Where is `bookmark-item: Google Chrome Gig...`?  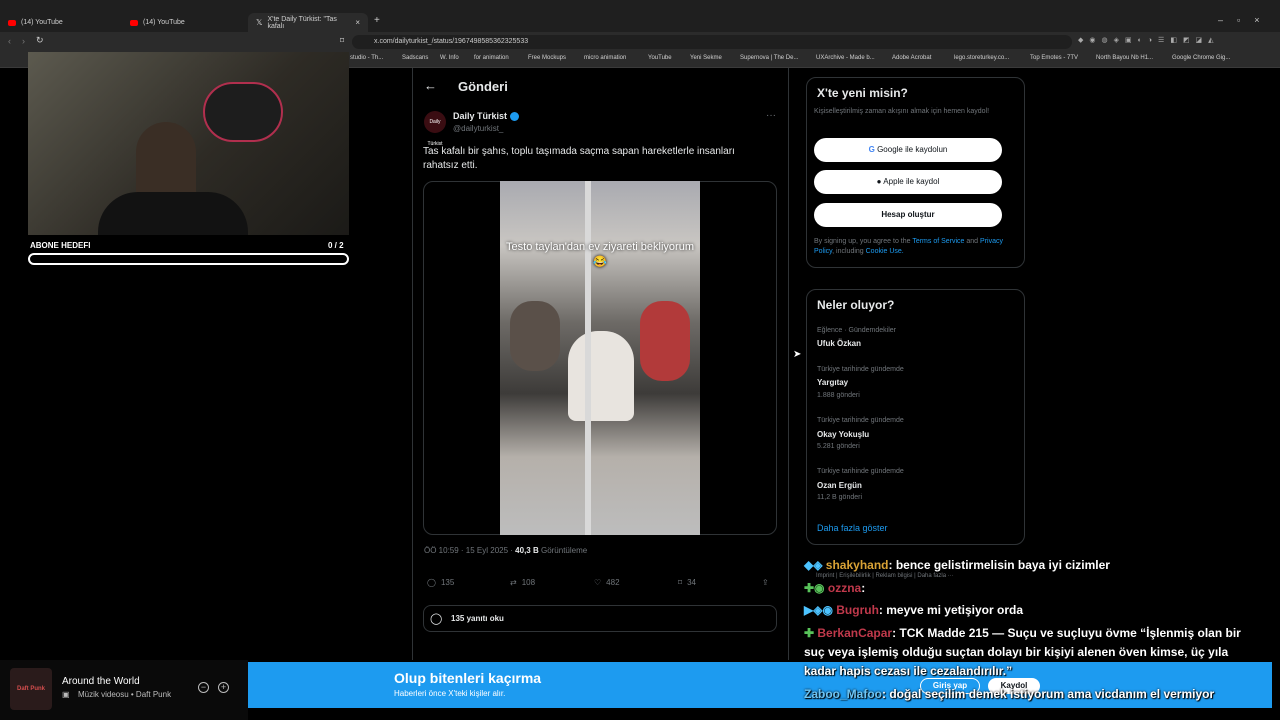 bookmark-item: Google Chrome Gig... is located at coordinates (1201, 58).